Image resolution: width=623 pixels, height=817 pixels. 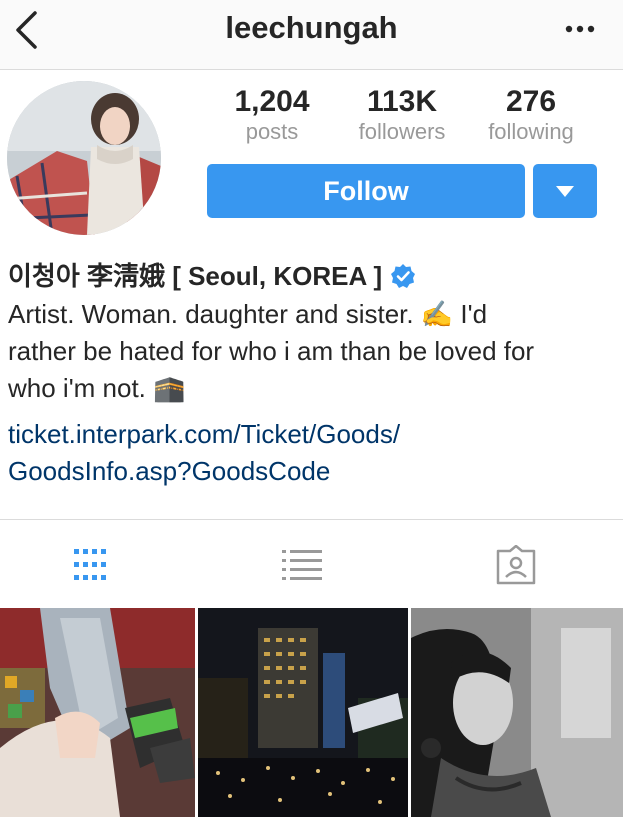 I want to click on follow-button: Follow, so click(x=366, y=191).